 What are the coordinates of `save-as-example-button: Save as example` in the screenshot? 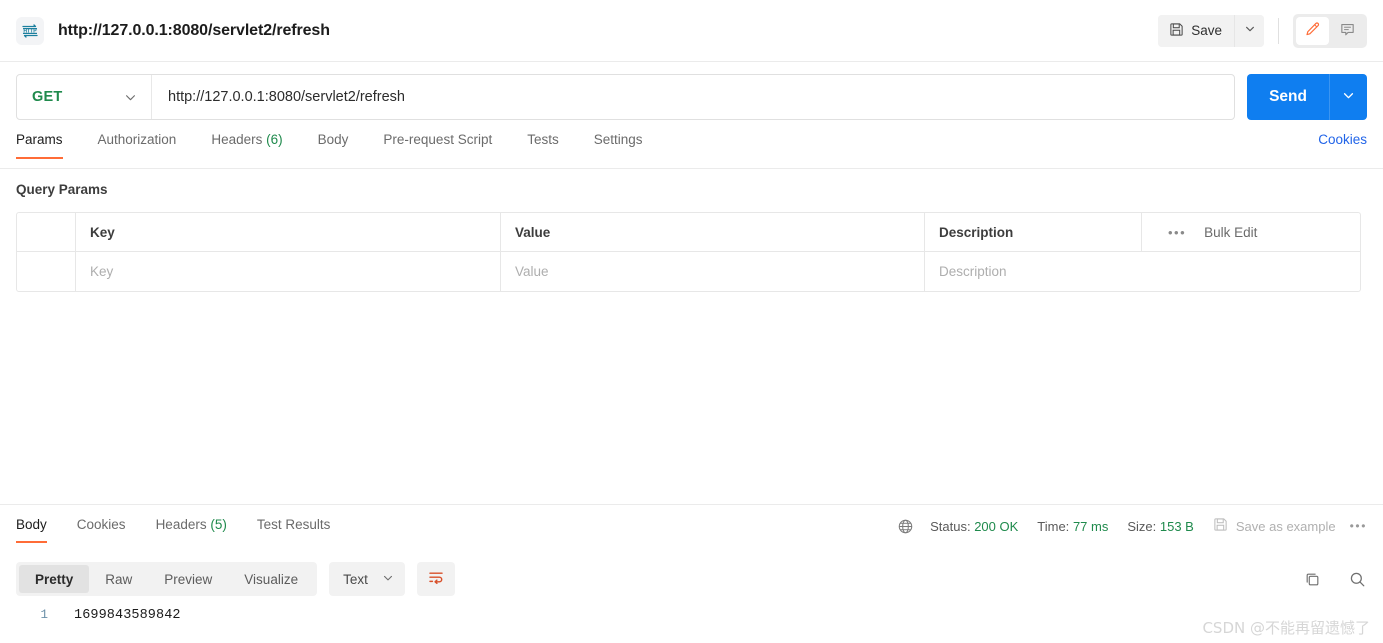 It's located at (1274, 526).